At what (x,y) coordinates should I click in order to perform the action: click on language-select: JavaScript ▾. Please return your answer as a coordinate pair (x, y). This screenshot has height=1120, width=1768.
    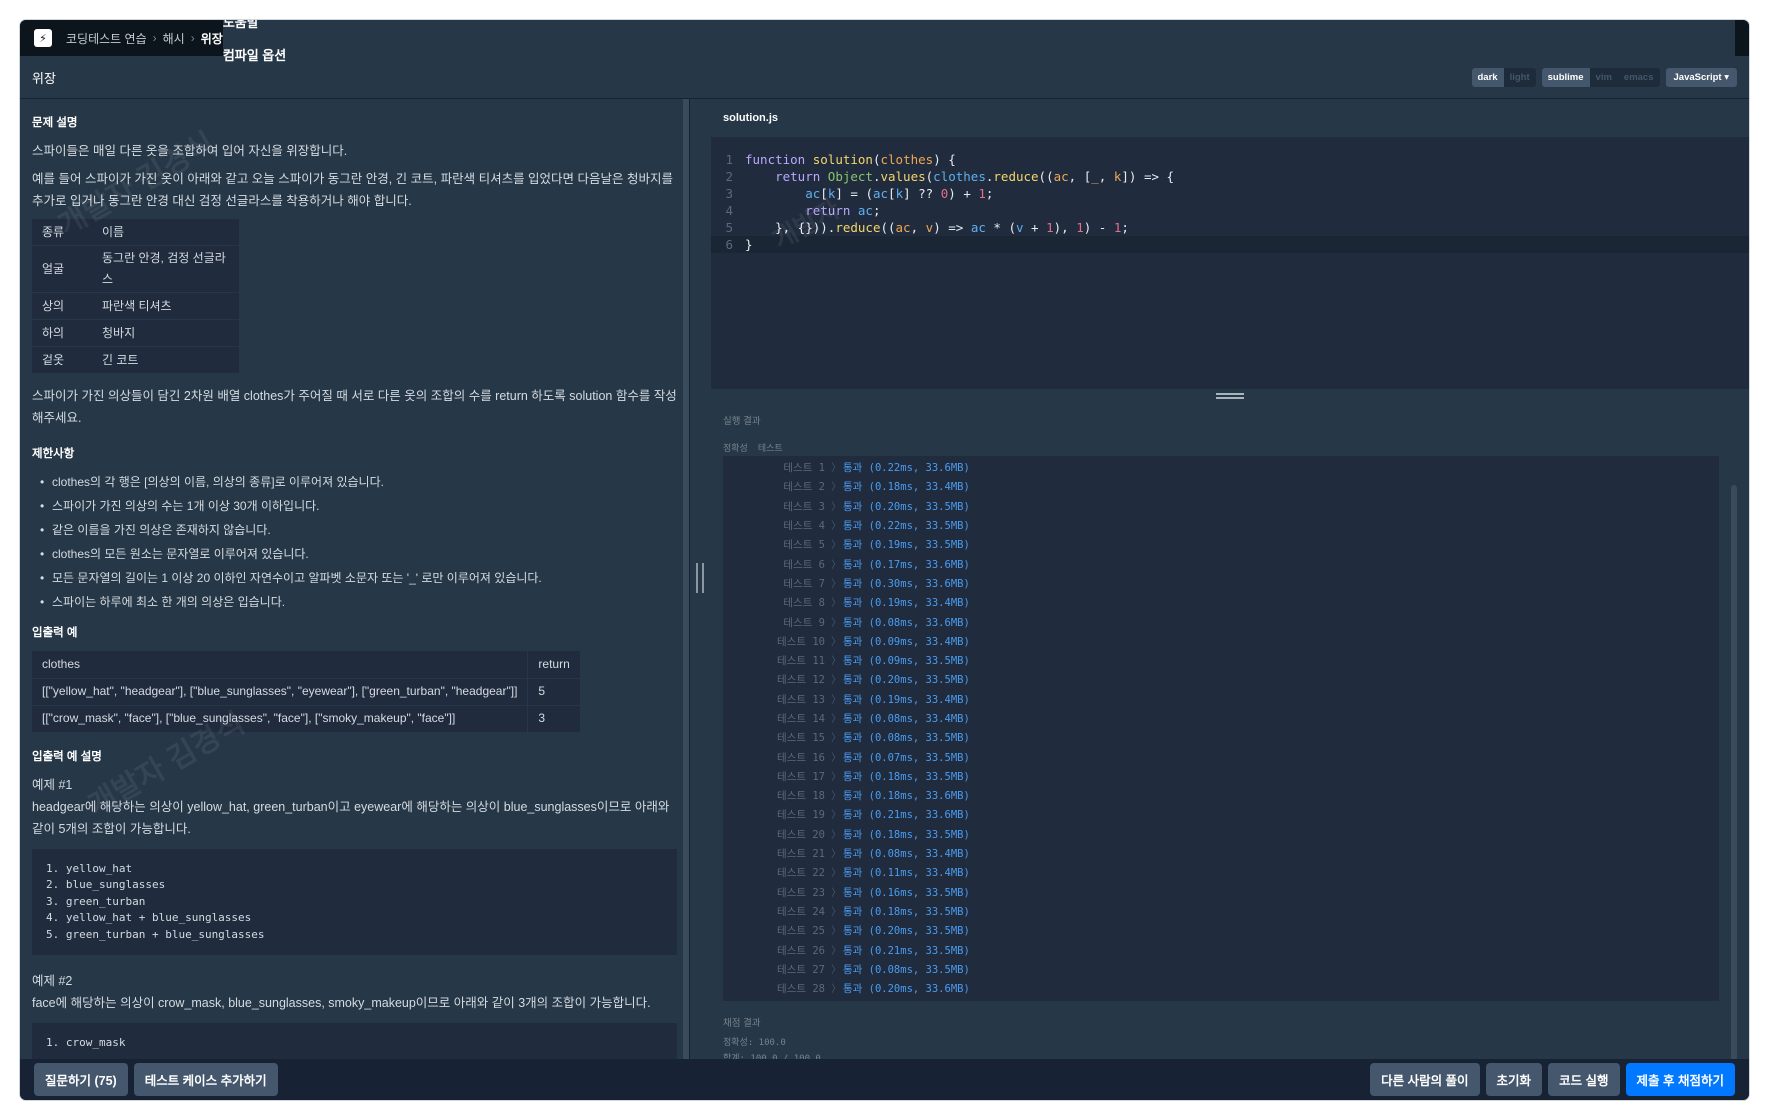
    Looking at the image, I should click on (1701, 77).